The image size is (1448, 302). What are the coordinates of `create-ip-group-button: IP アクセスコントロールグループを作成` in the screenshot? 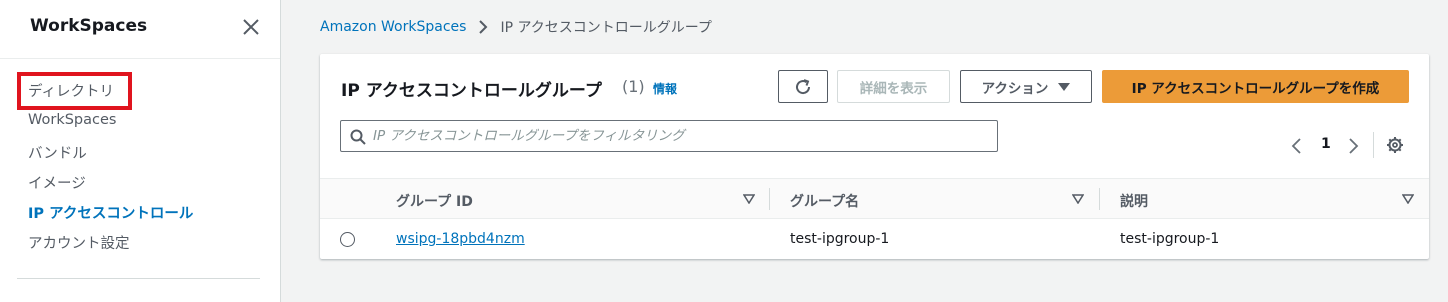 It's located at (1255, 86).